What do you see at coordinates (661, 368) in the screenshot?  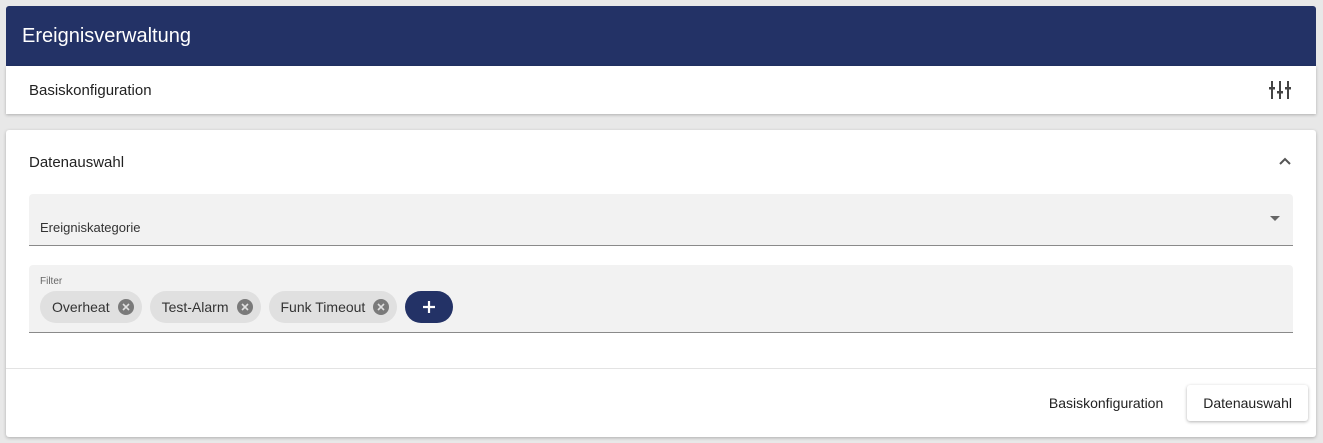 I see `footer-divider` at bounding box center [661, 368].